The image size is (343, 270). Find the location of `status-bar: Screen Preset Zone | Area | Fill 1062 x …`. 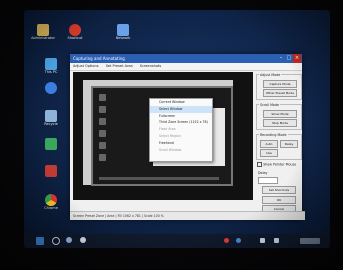

status-bar: Screen Preset Zone | Area | Fill 1062 x … is located at coordinates (187, 215).